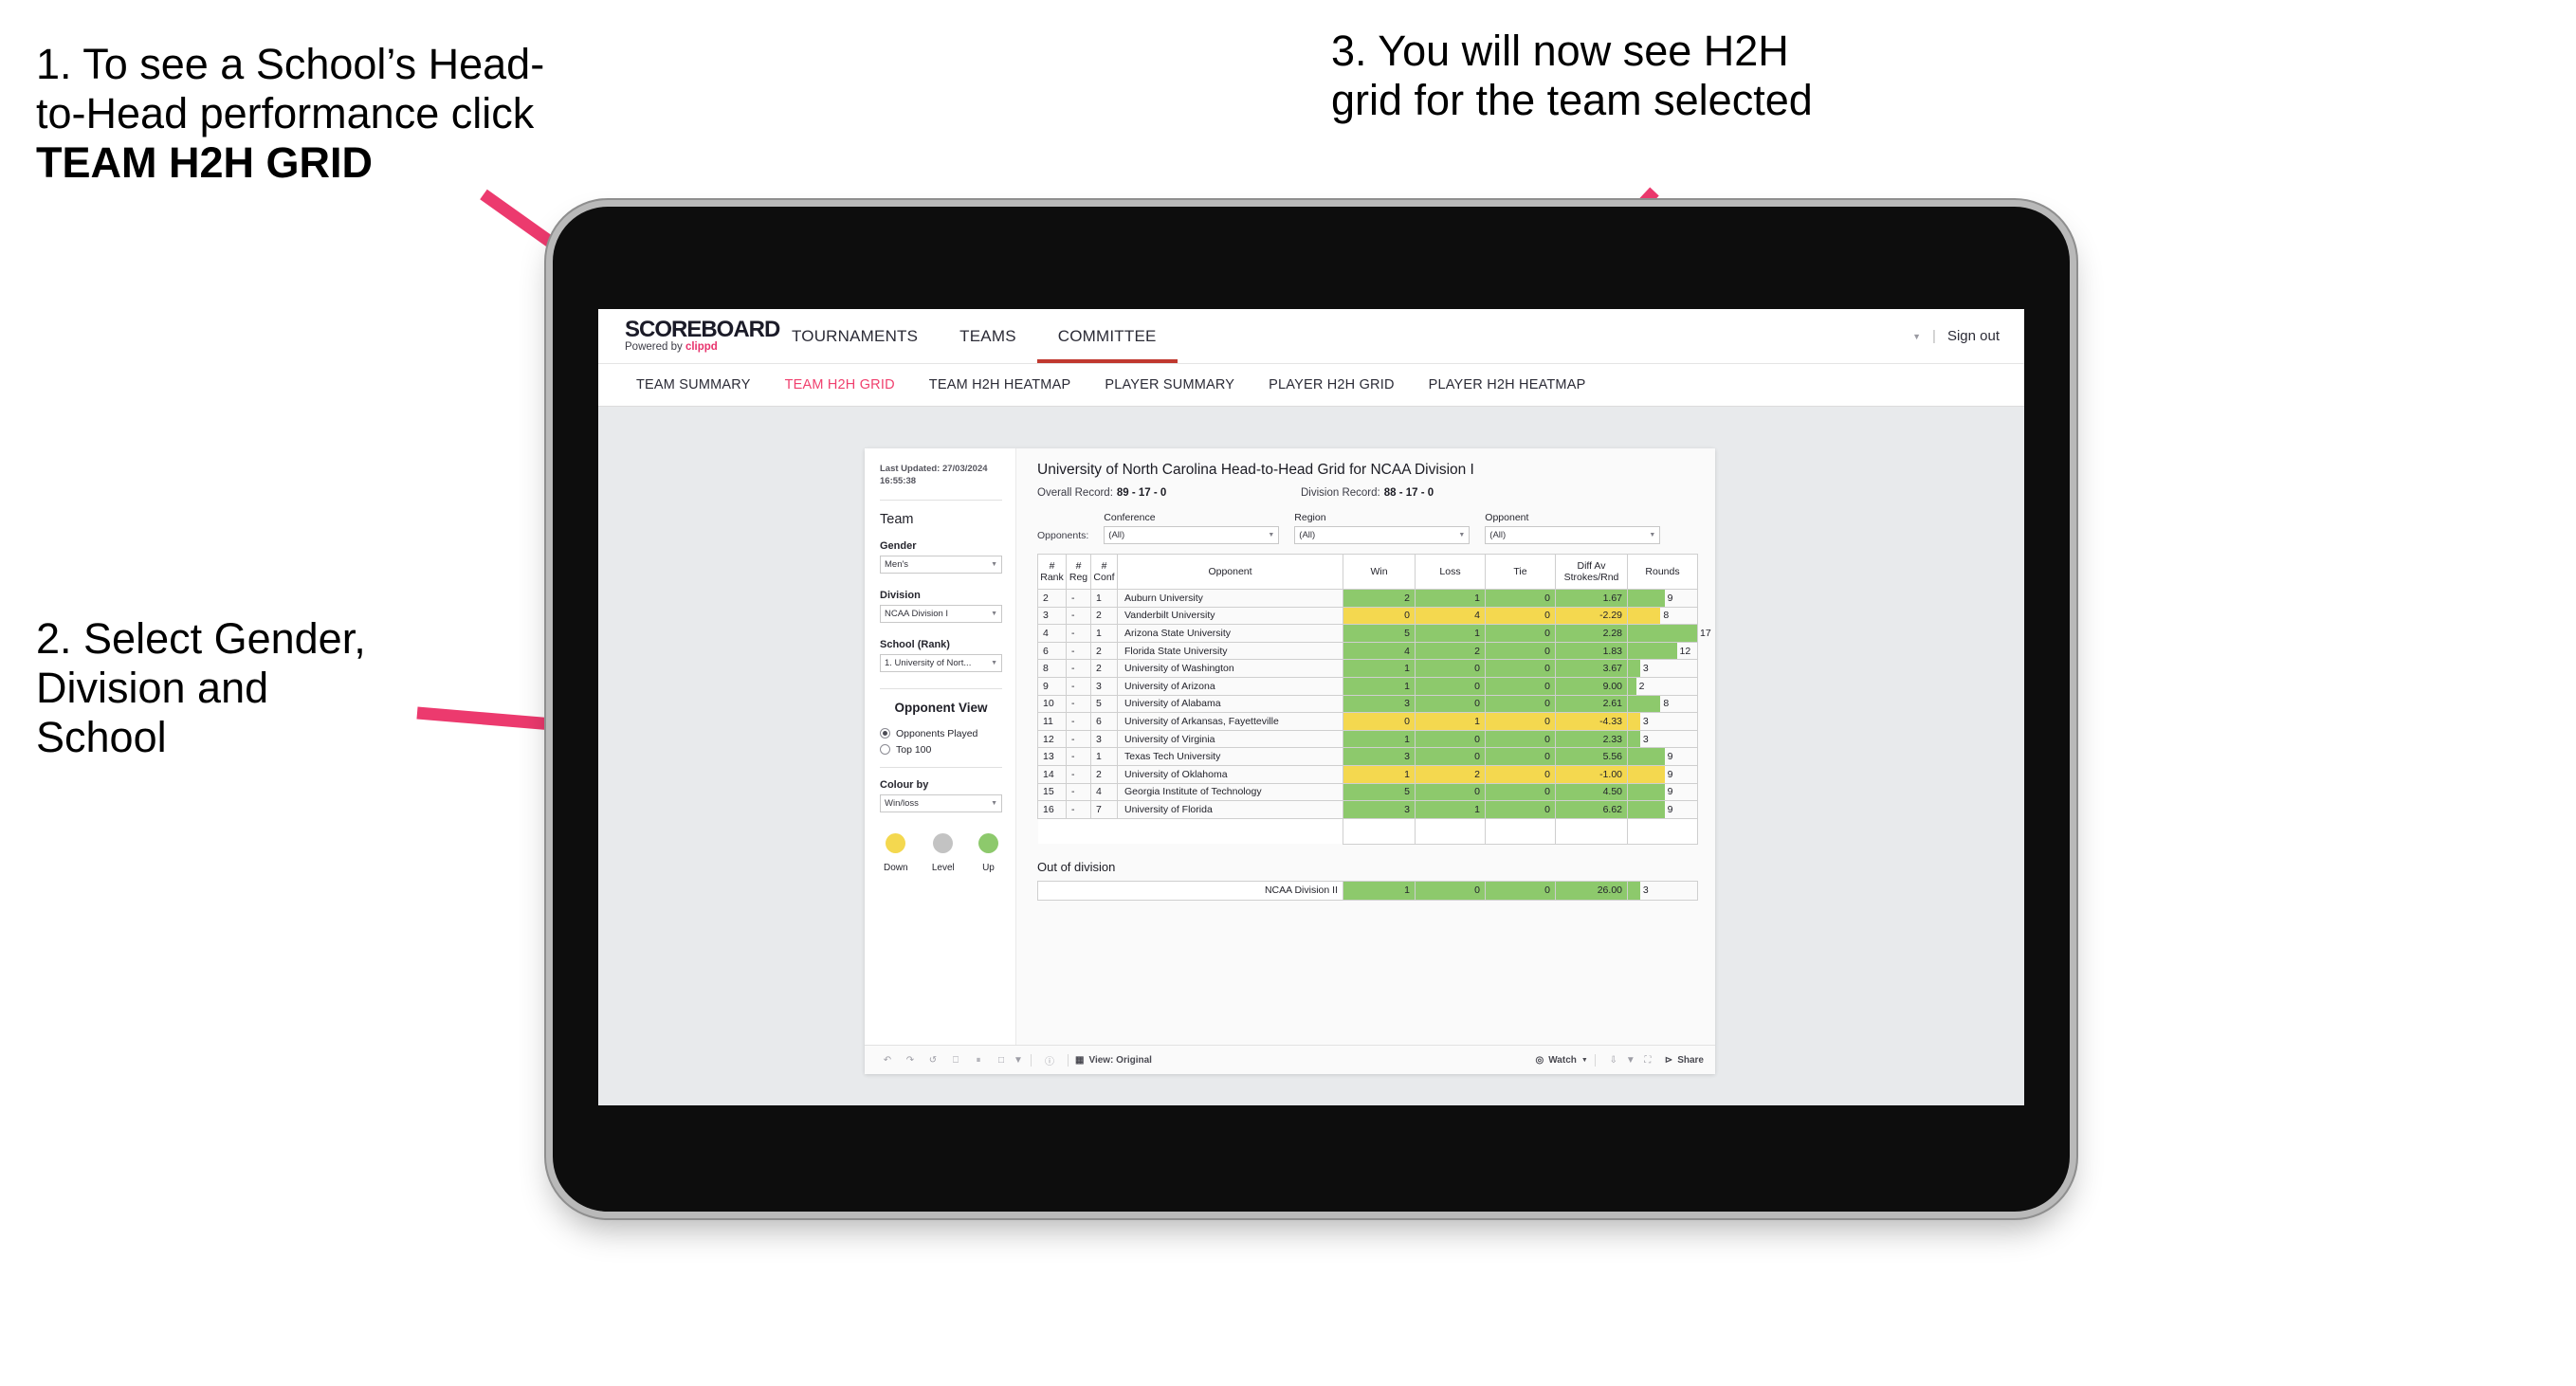 This screenshot has height=1386, width=2576. Describe the element at coordinates (941, 662) in the screenshot. I see `school-select: 1. University of Nort... ▼` at that location.